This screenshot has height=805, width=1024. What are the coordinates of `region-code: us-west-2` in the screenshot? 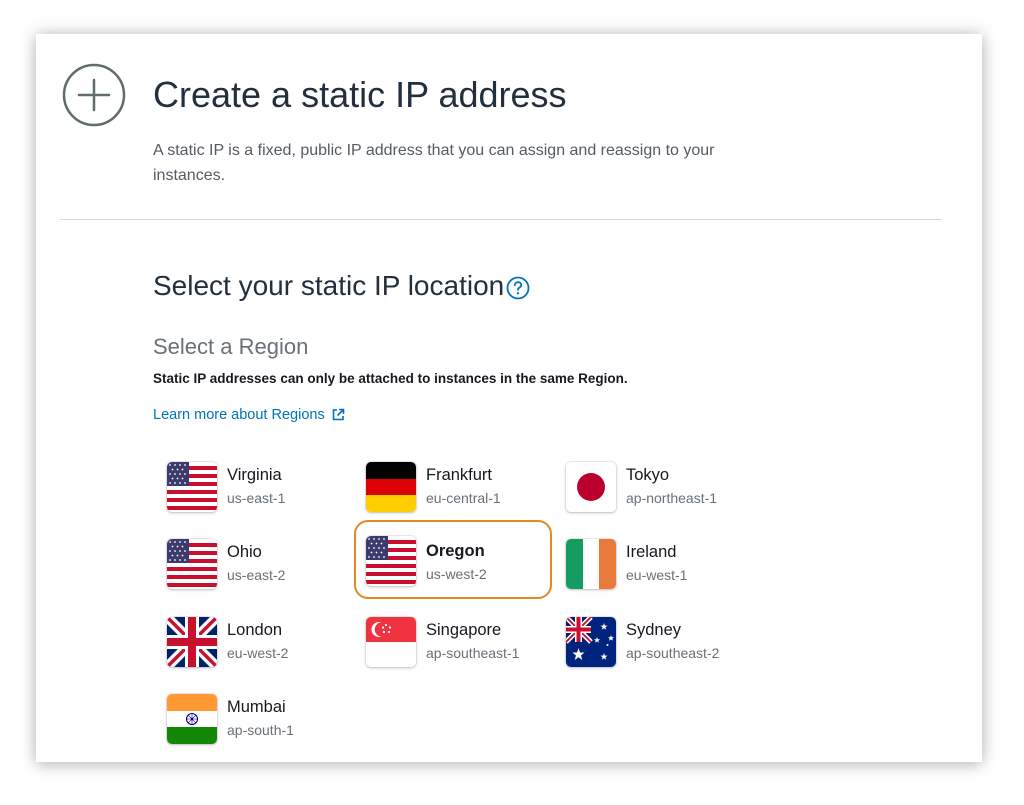 It's located at (456, 574).